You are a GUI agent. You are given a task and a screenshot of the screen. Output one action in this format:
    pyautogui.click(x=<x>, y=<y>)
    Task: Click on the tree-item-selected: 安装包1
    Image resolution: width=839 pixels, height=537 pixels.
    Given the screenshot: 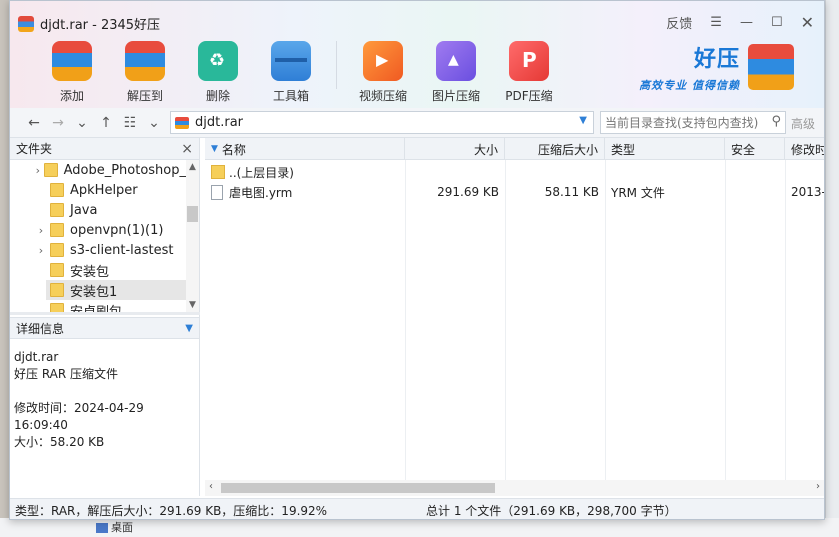 What is the action you would take?
    pyautogui.click(x=116, y=290)
    